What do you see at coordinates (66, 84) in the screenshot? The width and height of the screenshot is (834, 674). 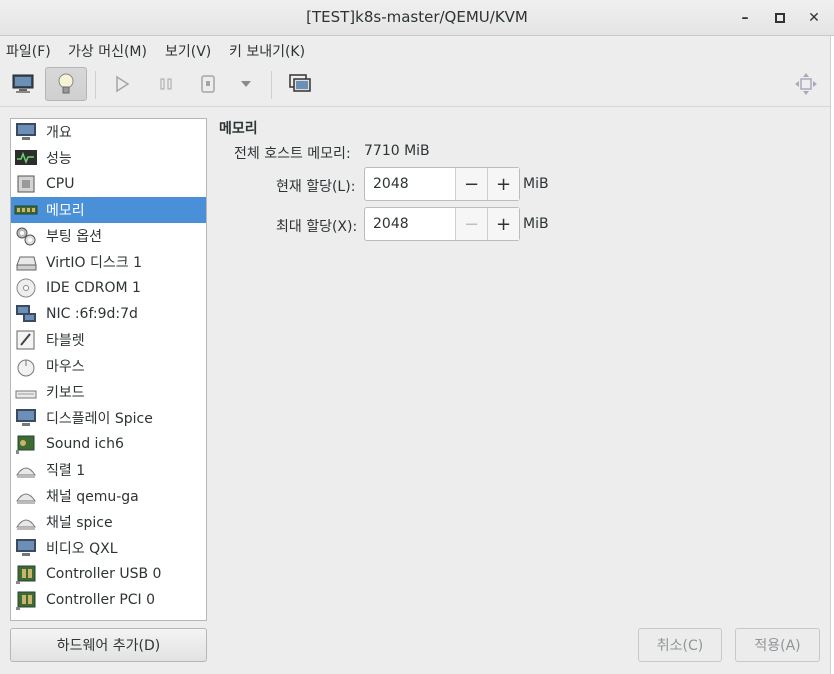 I see `details-button` at bounding box center [66, 84].